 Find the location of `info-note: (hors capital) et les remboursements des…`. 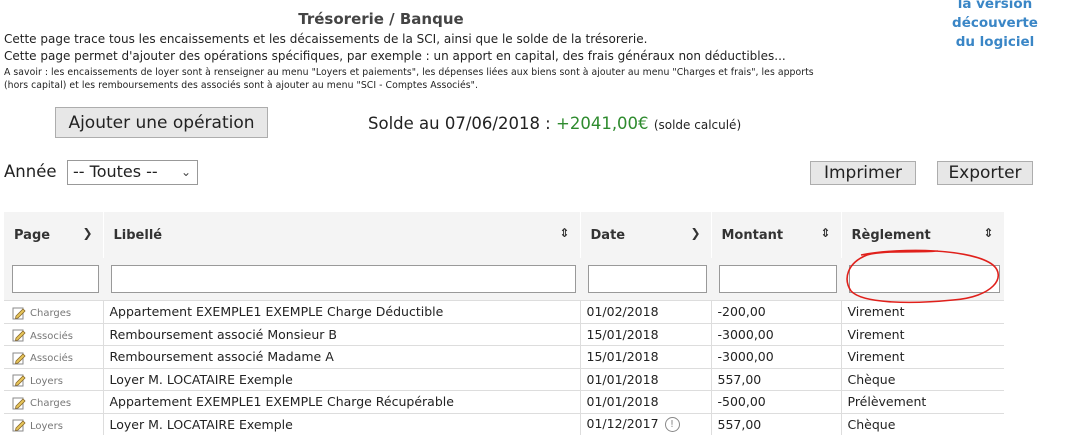

info-note: (hors capital) et les remboursements des… is located at coordinates (241, 85).